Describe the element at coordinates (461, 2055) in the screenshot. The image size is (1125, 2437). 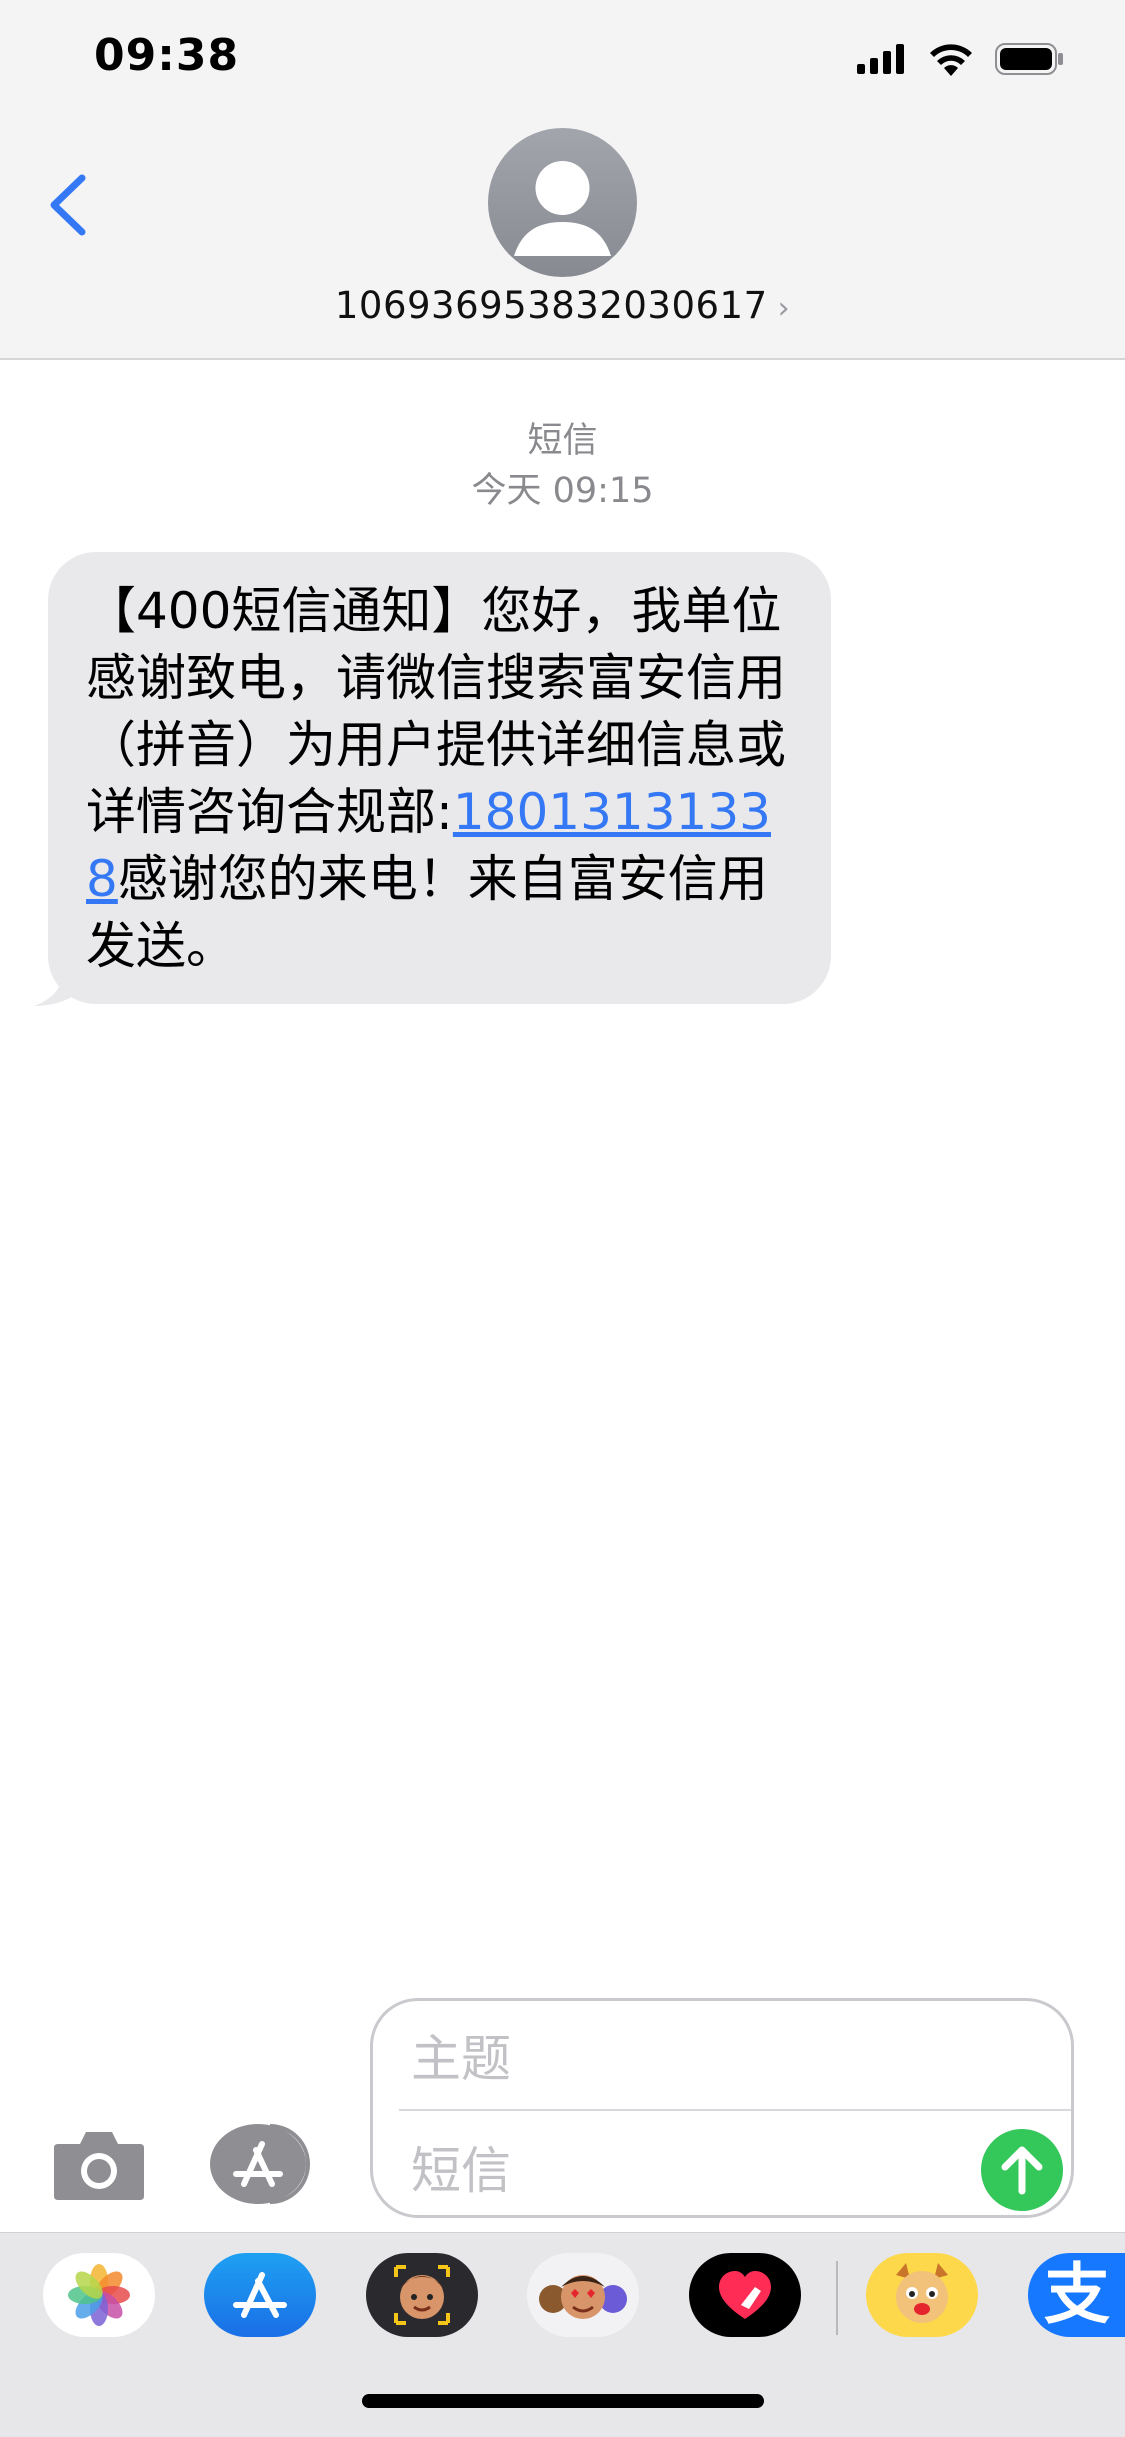
I see `subject-input: 主题` at that location.